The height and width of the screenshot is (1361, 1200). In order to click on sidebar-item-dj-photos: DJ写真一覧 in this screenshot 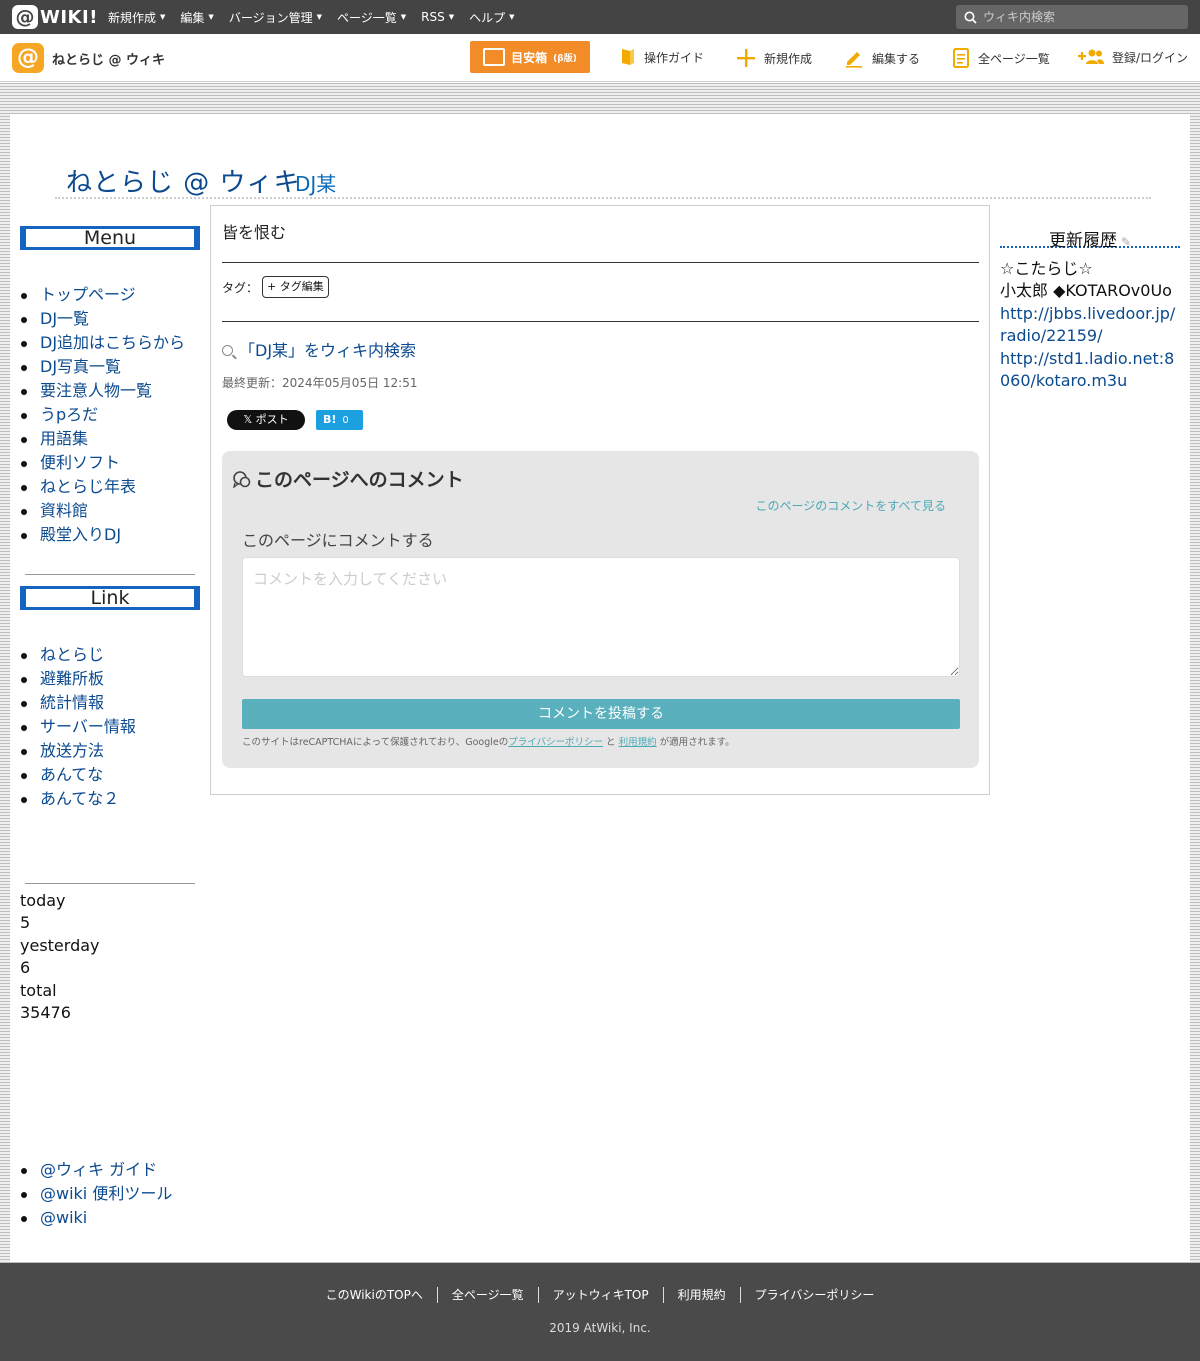, I will do `click(102, 367)`.